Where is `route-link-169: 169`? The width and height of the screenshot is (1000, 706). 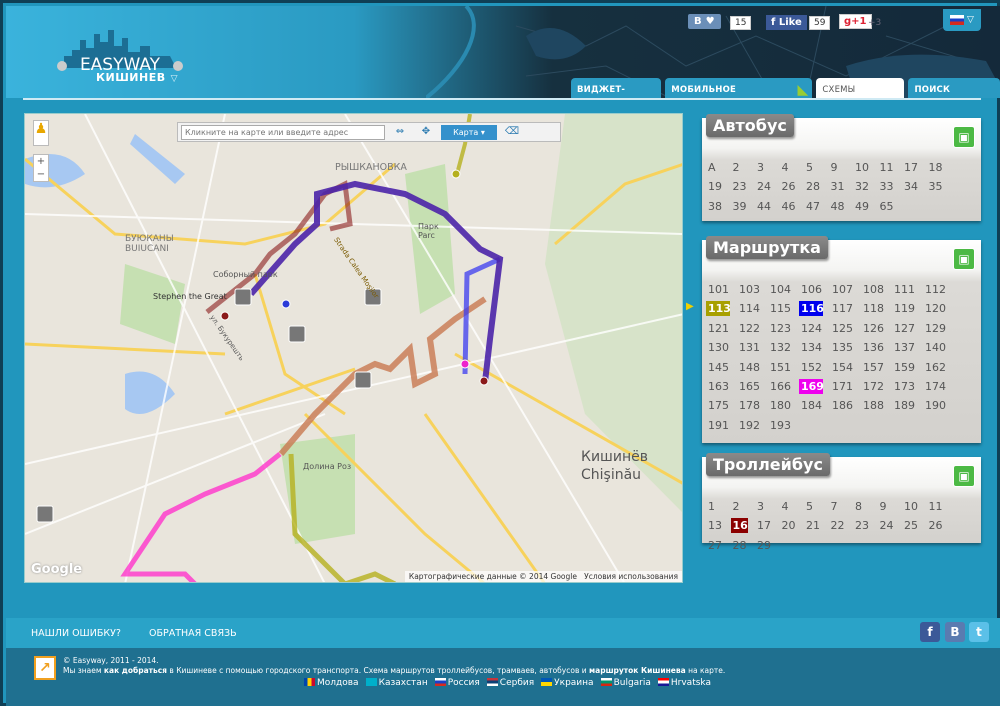
route-link-169: 169 is located at coordinates (811, 386).